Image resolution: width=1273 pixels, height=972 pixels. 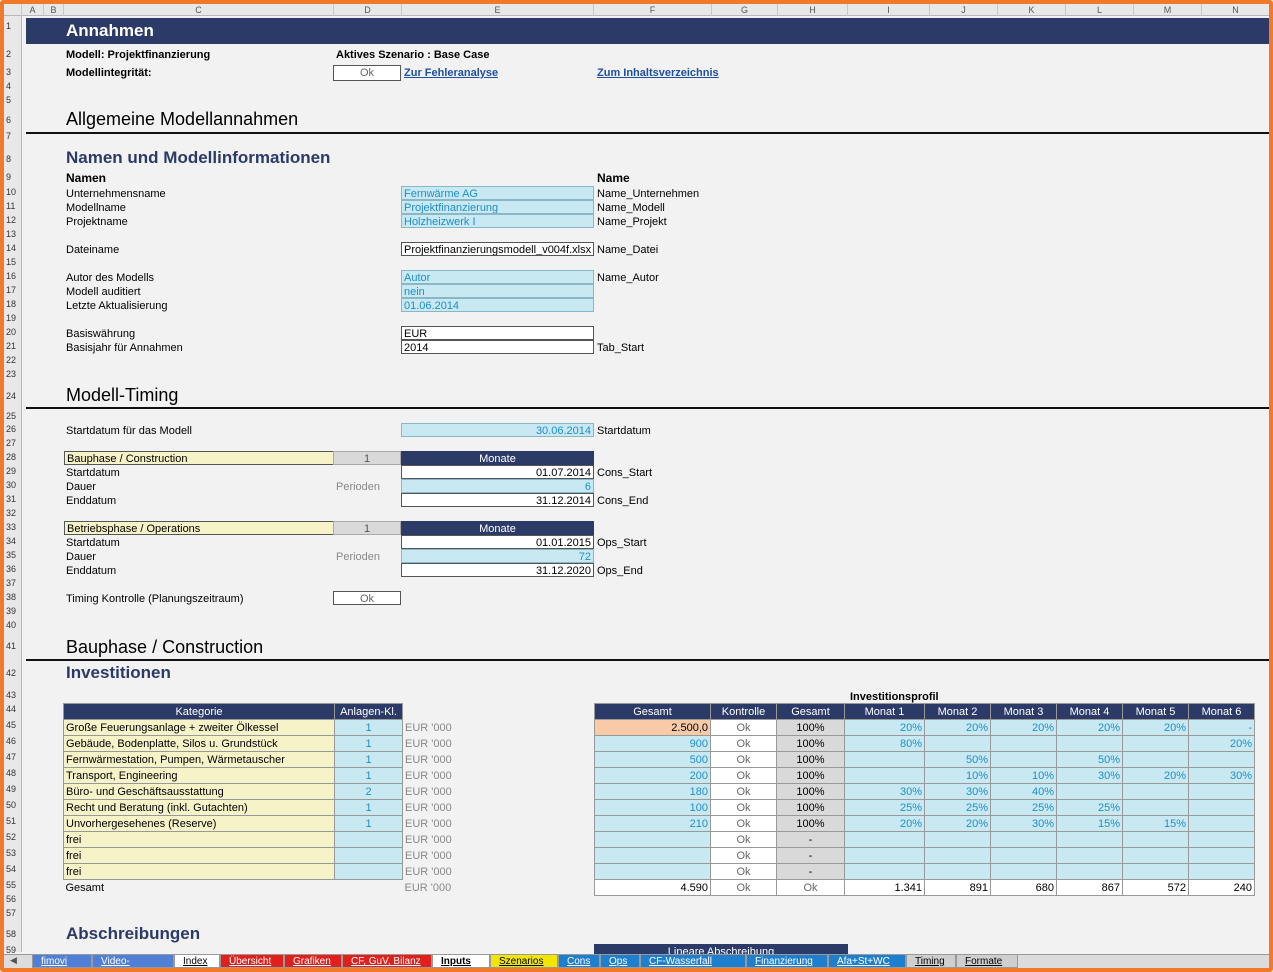 I want to click on column-header-b: B, so click(x=54, y=10).